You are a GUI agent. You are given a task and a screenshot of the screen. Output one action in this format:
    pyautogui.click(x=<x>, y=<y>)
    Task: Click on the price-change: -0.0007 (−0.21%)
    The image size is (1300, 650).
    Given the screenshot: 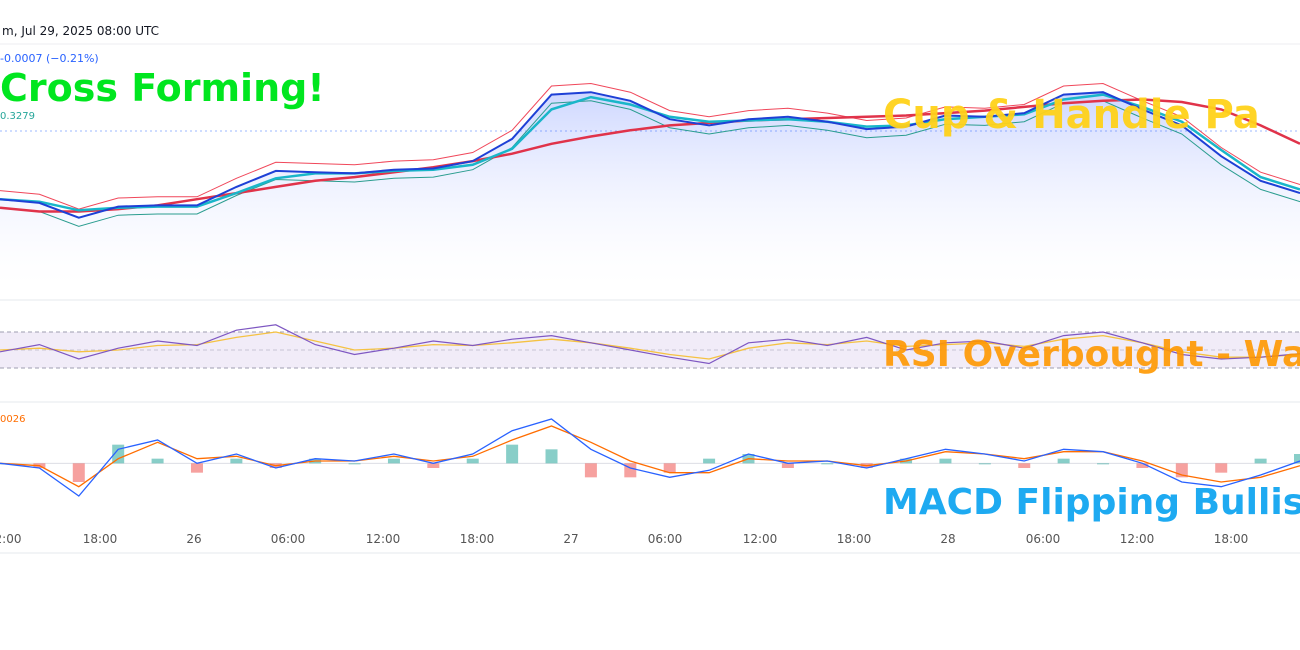 What is the action you would take?
    pyautogui.click(x=49, y=58)
    